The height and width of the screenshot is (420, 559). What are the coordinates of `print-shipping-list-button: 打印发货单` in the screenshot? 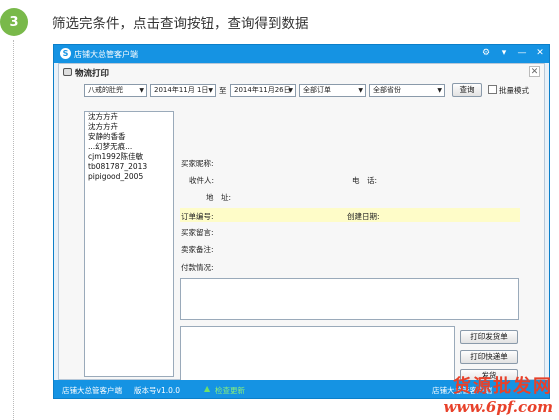 It's located at (489, 337).